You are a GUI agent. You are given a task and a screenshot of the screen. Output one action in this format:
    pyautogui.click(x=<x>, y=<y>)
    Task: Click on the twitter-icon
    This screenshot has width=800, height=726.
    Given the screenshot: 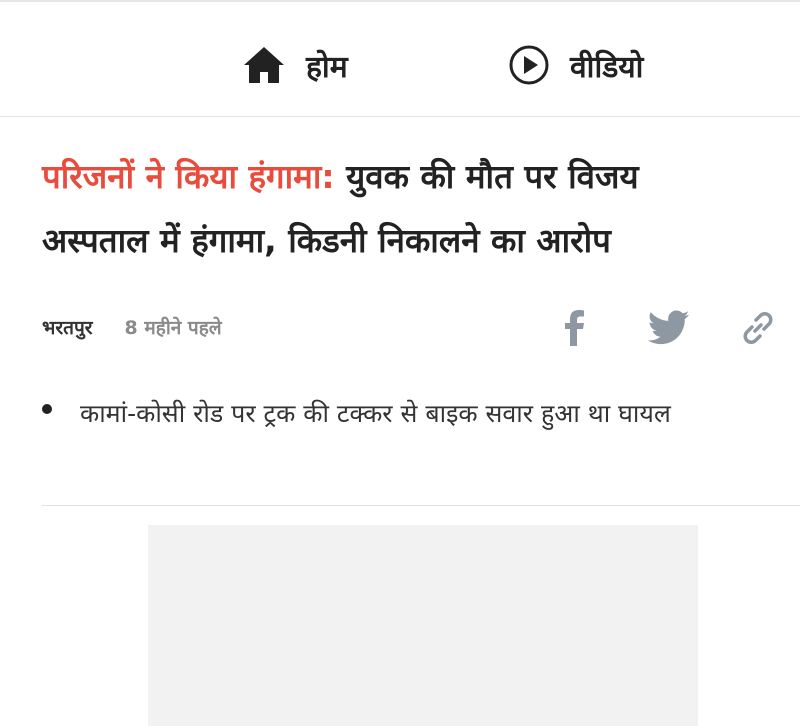 What is the action you would take?
    pyautogui.click(x=669, y=327)
    